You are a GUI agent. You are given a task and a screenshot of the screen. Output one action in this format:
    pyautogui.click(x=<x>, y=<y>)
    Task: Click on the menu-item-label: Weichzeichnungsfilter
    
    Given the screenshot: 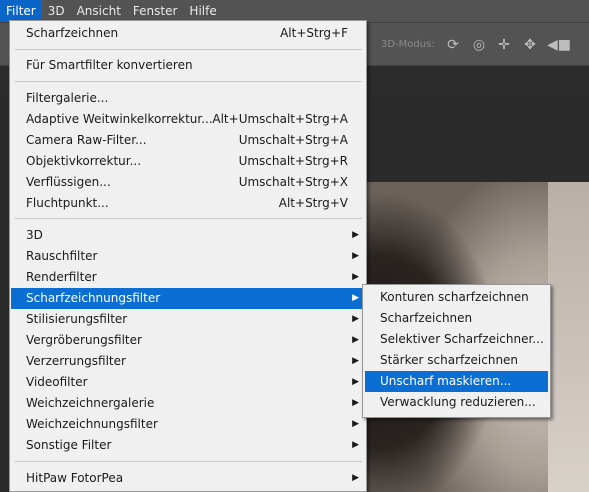 What is the action you would take?
    pyautogui.click(x=92, y=424)
    